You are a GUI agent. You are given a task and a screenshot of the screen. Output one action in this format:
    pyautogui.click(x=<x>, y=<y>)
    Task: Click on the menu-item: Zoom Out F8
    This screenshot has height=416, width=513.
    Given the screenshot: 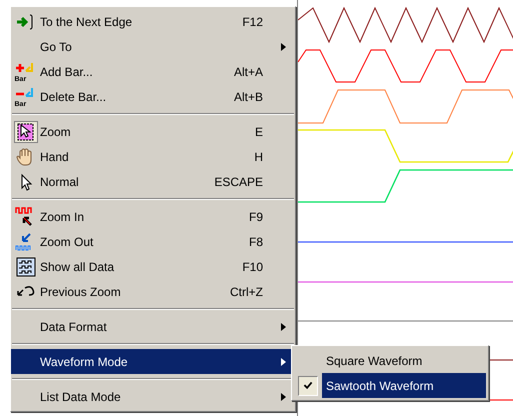 What is the action you would take?
    pyautogui.click(x=153, y=241)
    